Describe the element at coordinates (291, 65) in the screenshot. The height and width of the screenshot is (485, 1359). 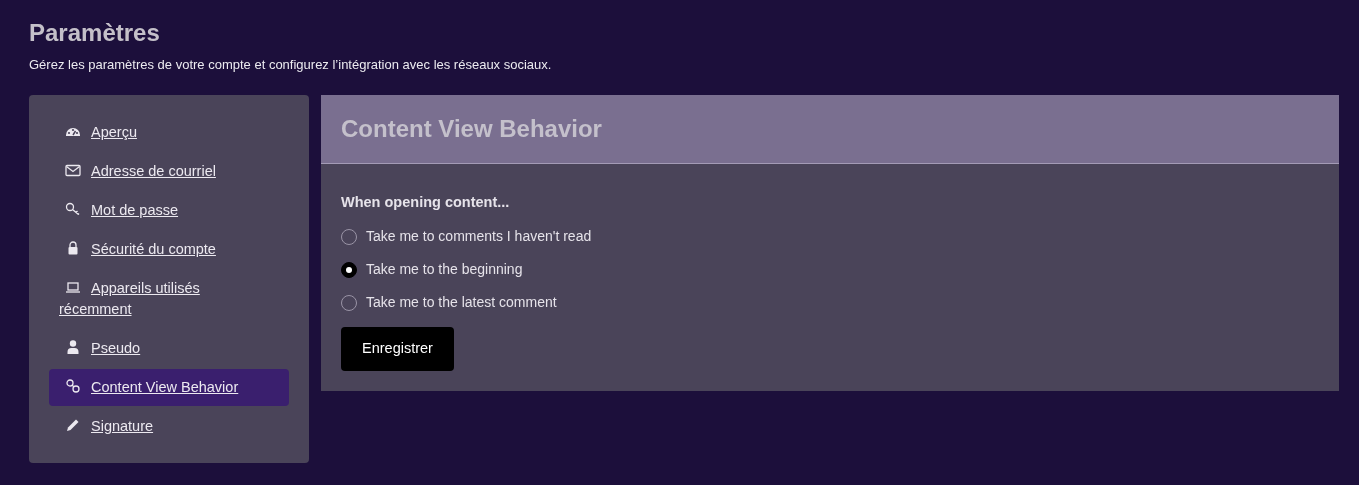
I see `page-subtitle: Gérez les paramètres de votre compte et configurez l’intégration avec les réseaux sociaux.` at that location.